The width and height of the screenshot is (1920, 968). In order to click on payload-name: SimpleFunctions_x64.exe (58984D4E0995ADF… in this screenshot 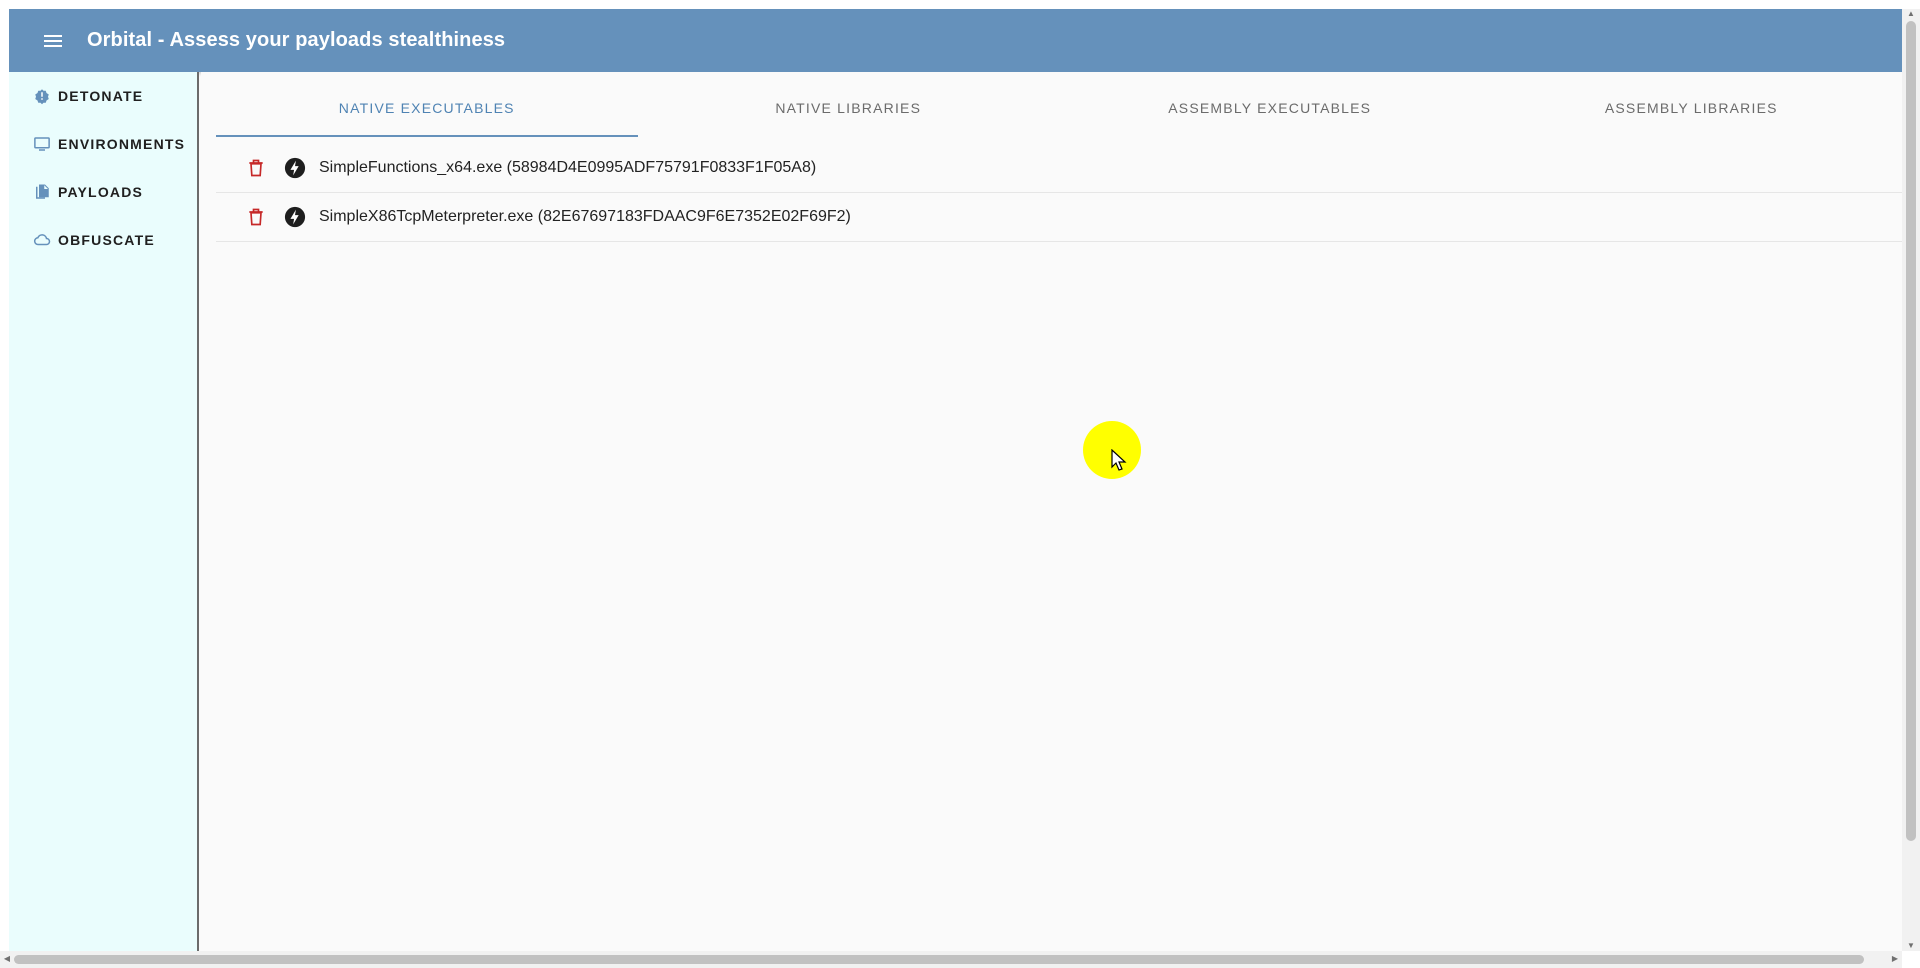, I will do `click(568, 167)`.